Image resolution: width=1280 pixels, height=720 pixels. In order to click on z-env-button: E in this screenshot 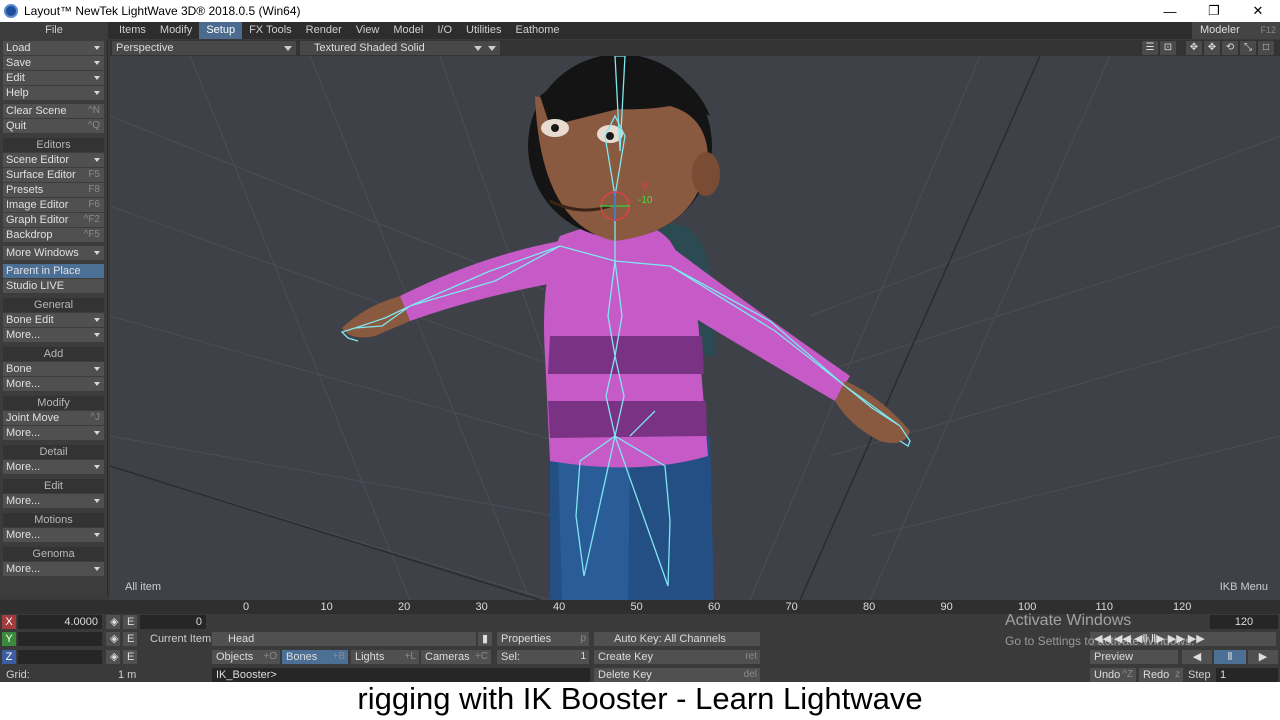, I will do `click(130, 657)`.